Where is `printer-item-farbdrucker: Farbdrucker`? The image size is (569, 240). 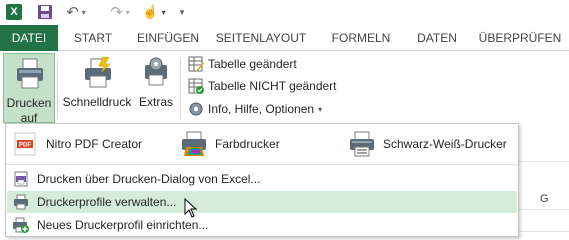
printer-item-farbdrucker: Farbdrucker is located at coordinates (230, 144).